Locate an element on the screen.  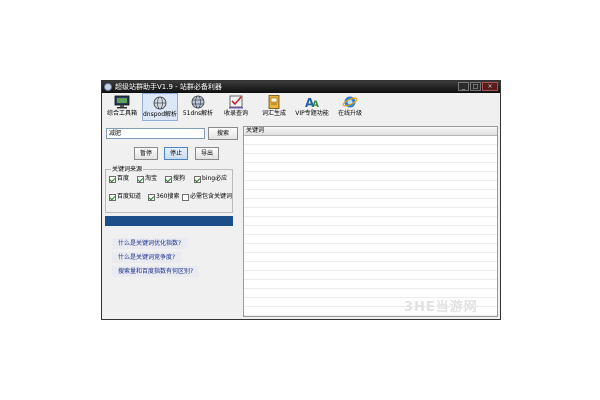
tool-word-generate-label: 词汇生成 is located at coordinates (273, 113).